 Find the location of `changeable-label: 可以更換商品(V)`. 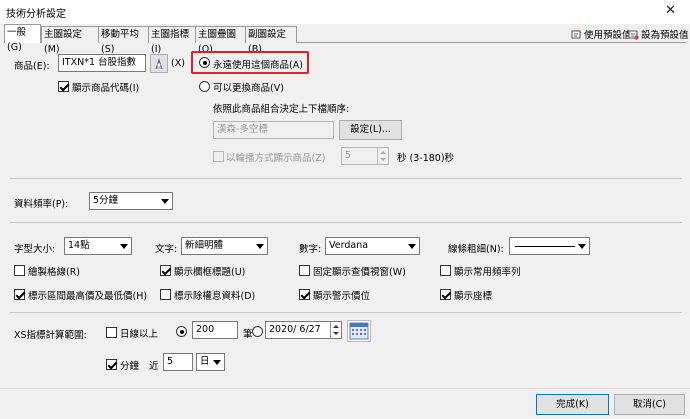

changeable-label: 可以更換商品(V) is located at coordinates (248, 88).